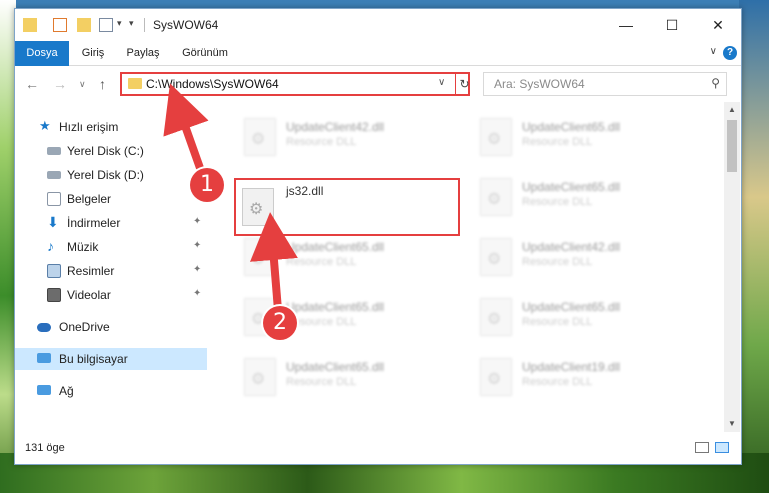 This screenshot has height=493, width=769. I want to click on file-item: UpdateClient19.dll Resource DLL, so click(585, 377).